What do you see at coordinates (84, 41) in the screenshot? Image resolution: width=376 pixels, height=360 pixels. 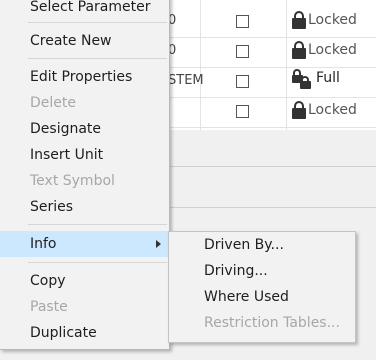 I see `menu-item-create-new: Create New` at bounding box center [84, 41].